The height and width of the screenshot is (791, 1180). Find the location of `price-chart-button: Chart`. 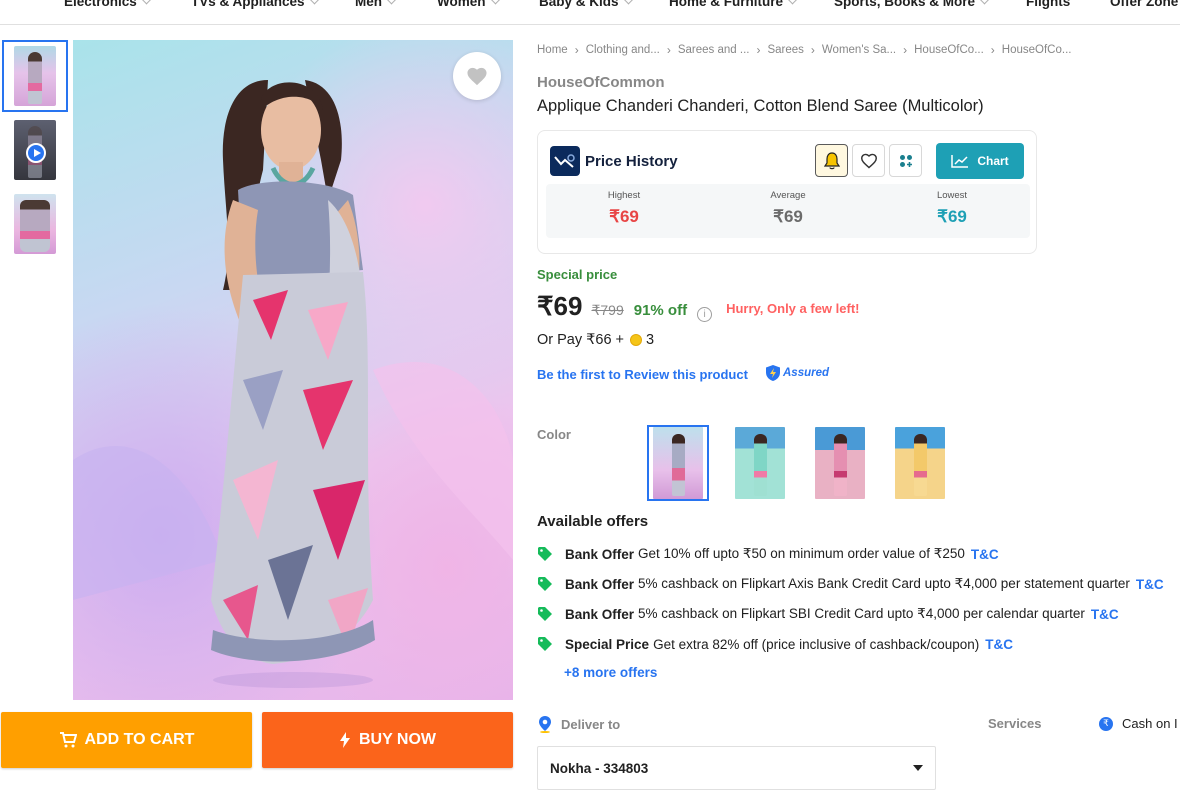

price-chart-button: Chart is located at coordinates (980, 161).